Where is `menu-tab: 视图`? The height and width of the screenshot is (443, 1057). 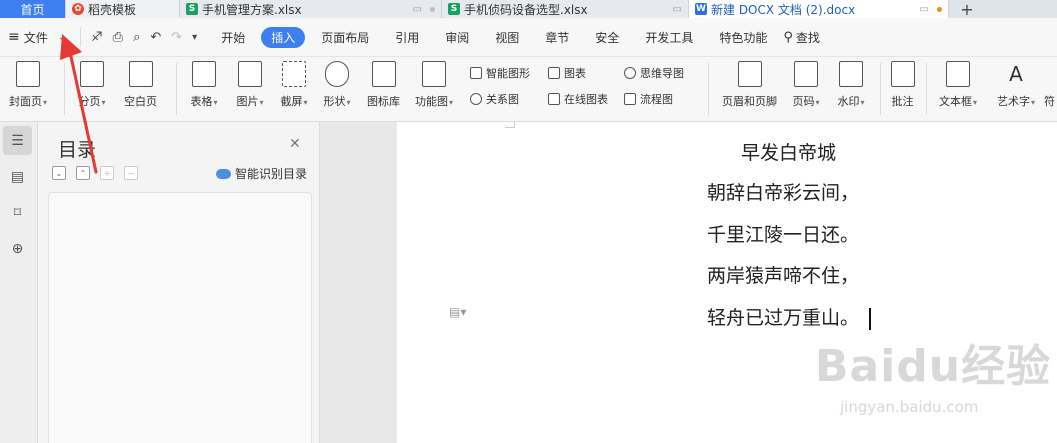
menu-tab: 视图 is located at coordinates (507, 37).